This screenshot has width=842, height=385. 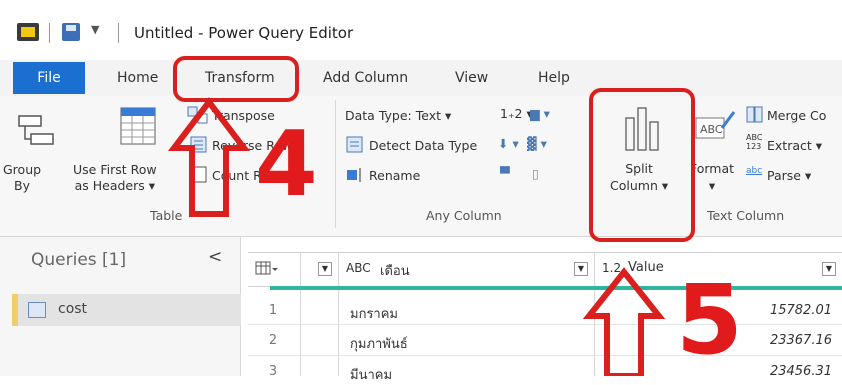 I want to click on column-header-month: เดือน, so click(x=395, y=270).